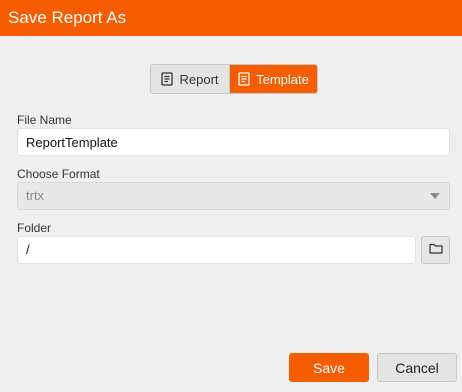 The image size is (462, 392). I want to click on type-toggle: Report Template, so click(234, 79).